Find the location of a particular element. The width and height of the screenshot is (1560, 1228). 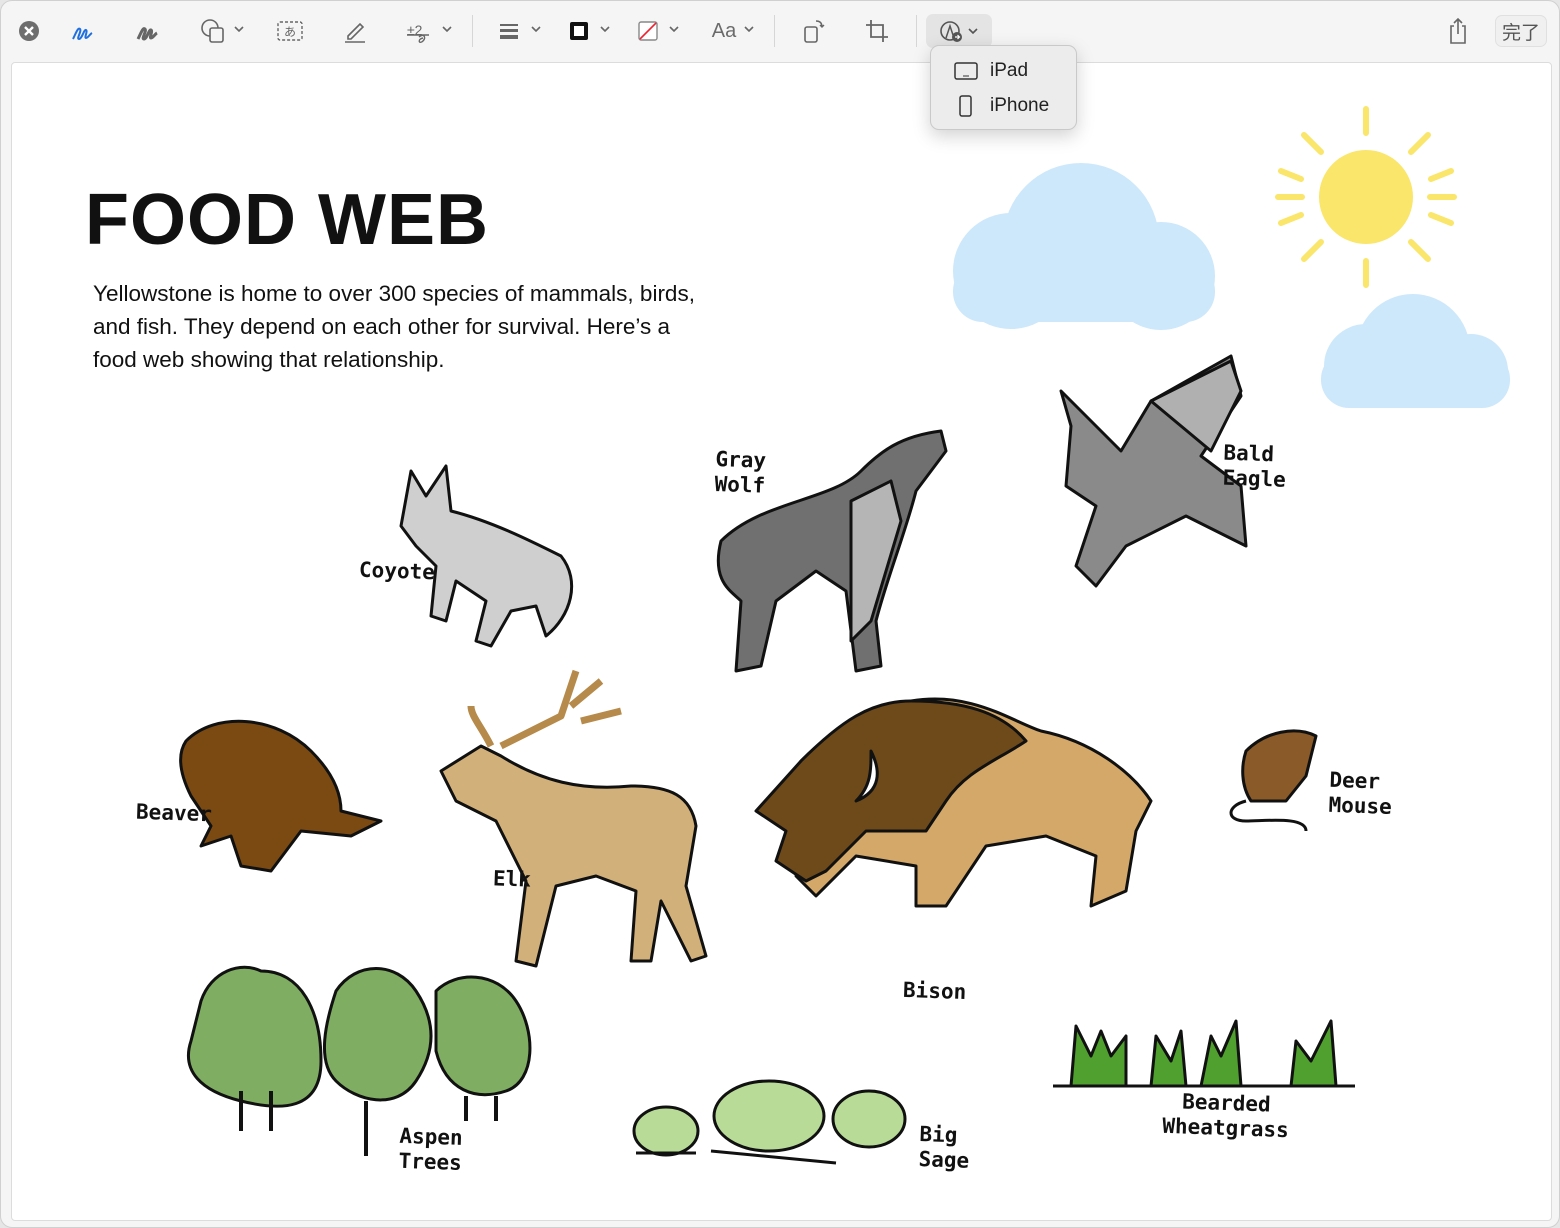

ipad-icon is located at coordinates (966, 71).